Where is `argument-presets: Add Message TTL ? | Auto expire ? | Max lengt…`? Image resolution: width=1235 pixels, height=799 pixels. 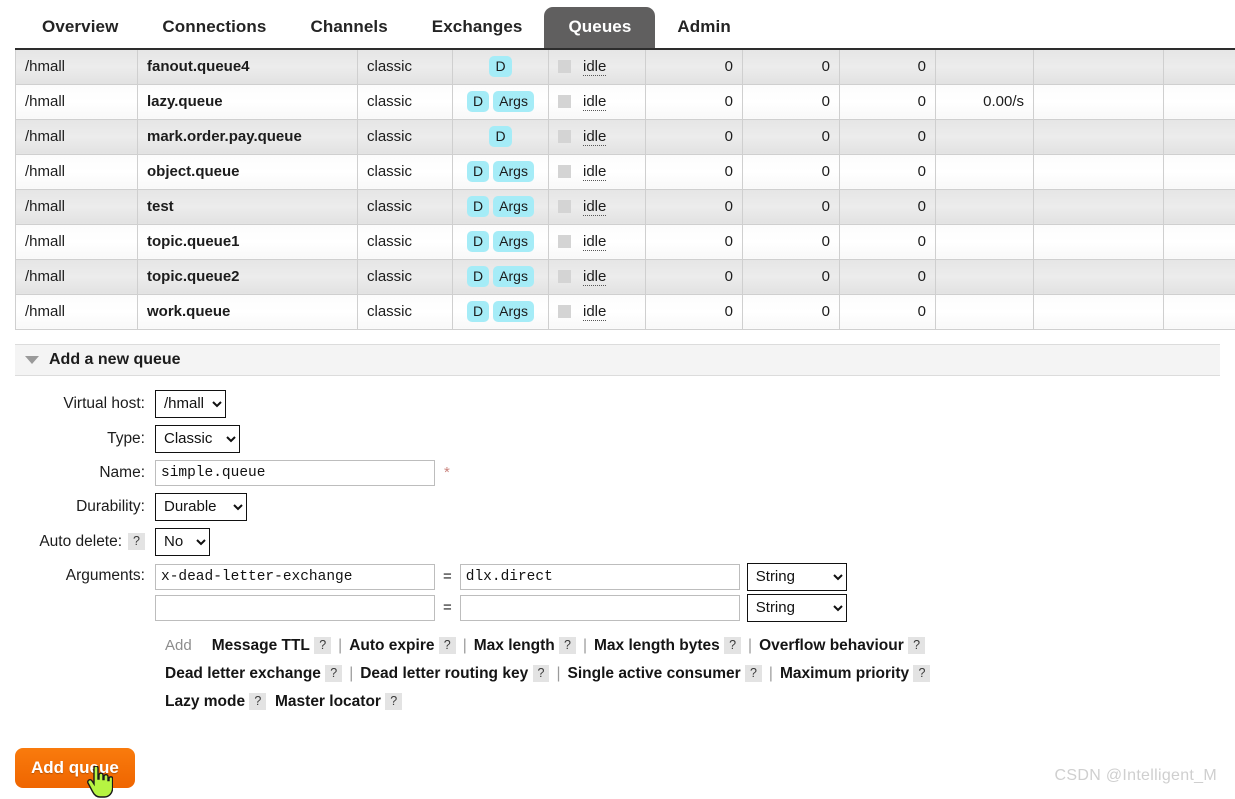
argument-presets: Add Message TTL ? | Auto expire ? | Max lengt… is located at coordinates (625, 674).